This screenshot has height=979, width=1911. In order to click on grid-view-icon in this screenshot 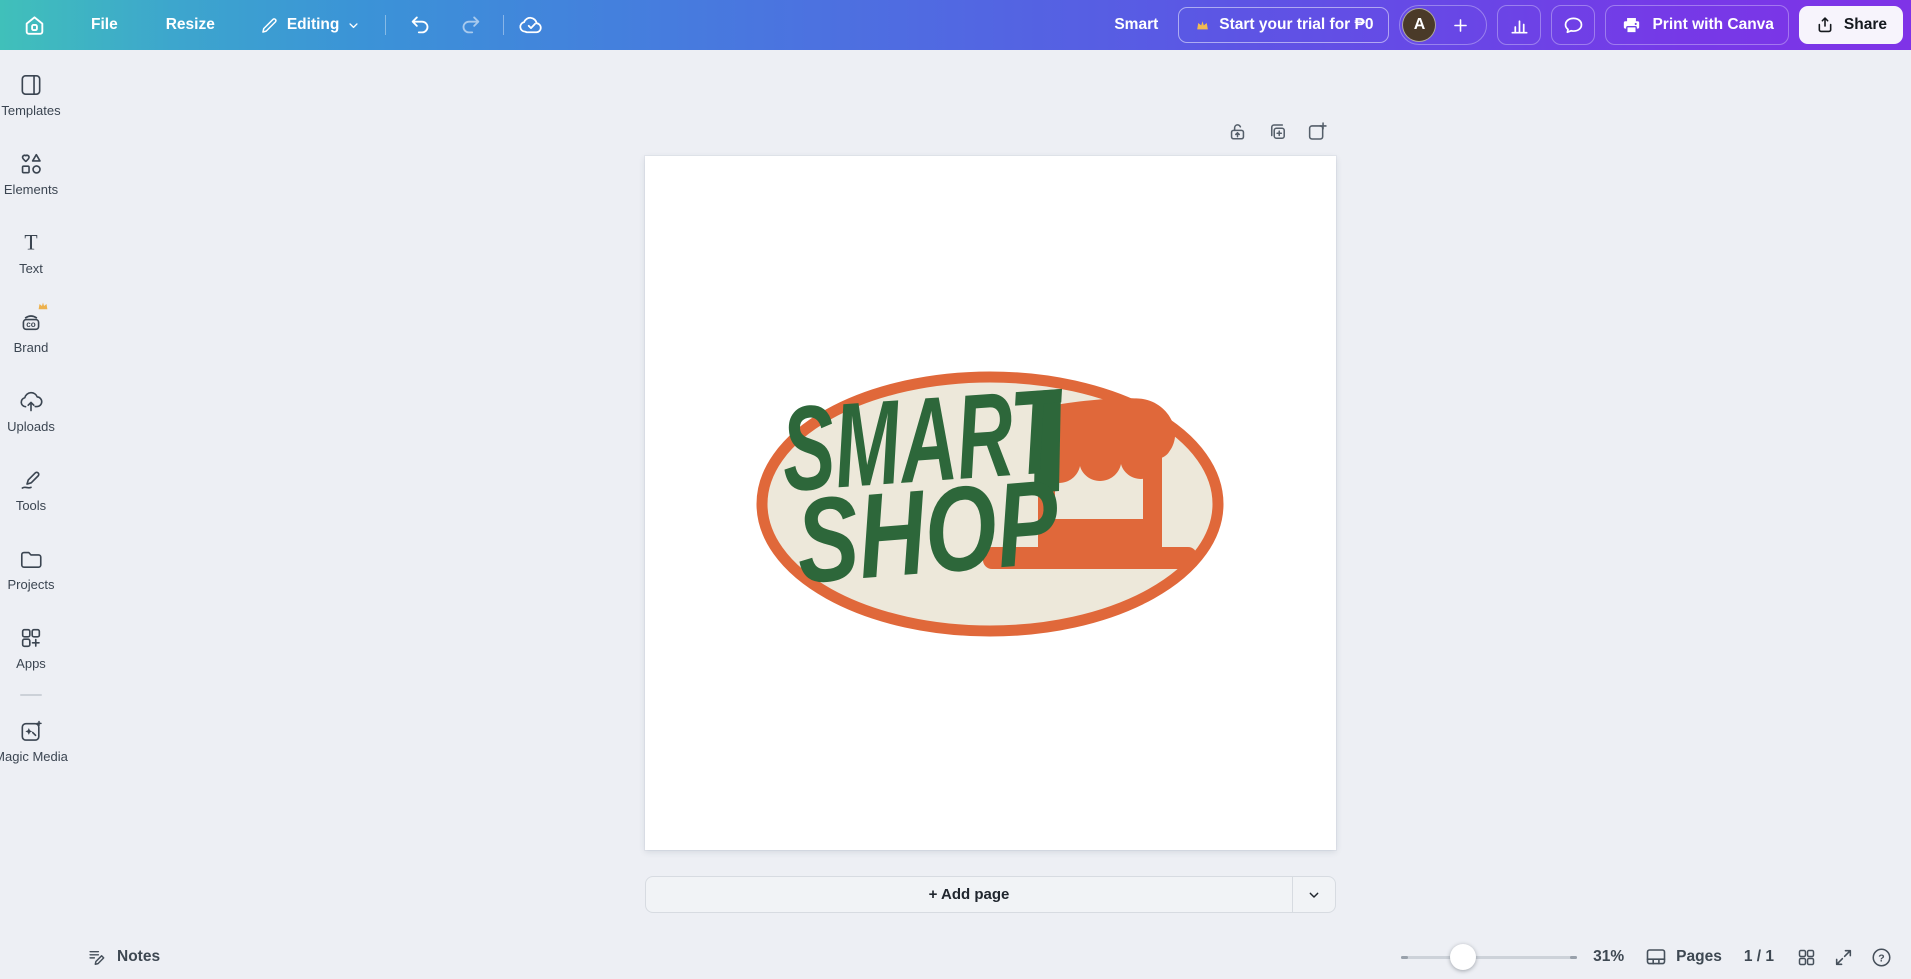, I will do `click(1806, 957)`.